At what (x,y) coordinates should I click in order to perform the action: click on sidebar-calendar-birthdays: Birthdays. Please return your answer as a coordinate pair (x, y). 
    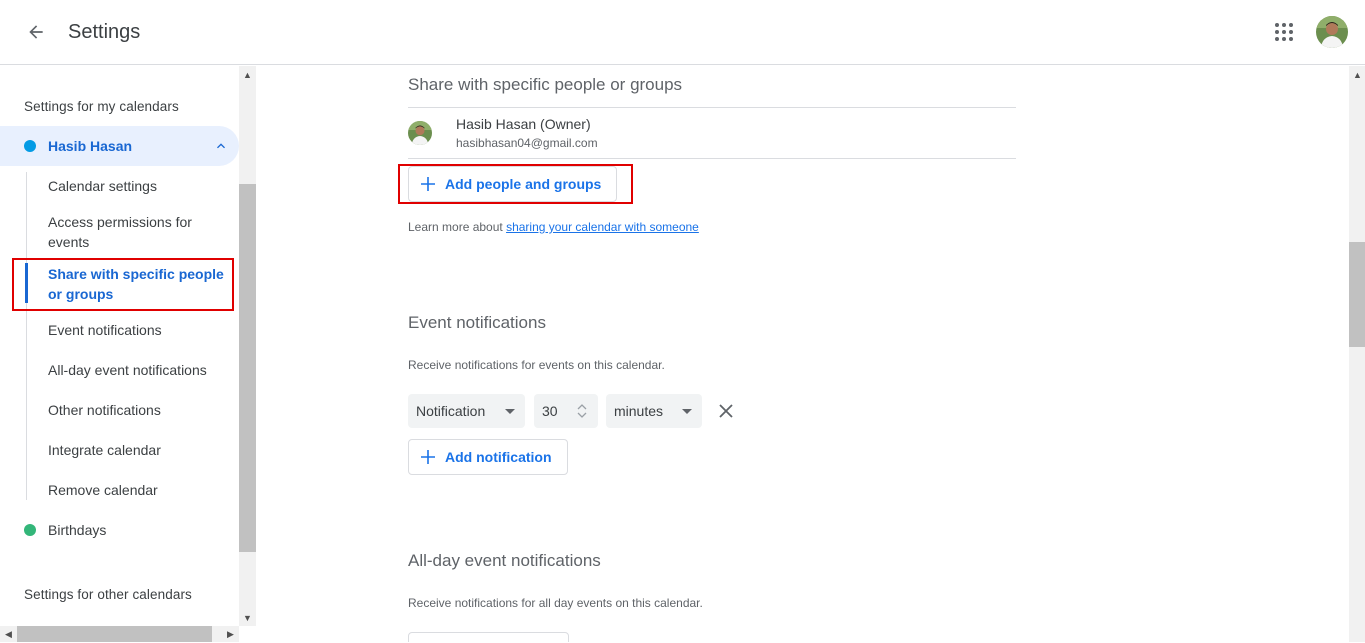
    Looking at the image, I should click on (119, 530).